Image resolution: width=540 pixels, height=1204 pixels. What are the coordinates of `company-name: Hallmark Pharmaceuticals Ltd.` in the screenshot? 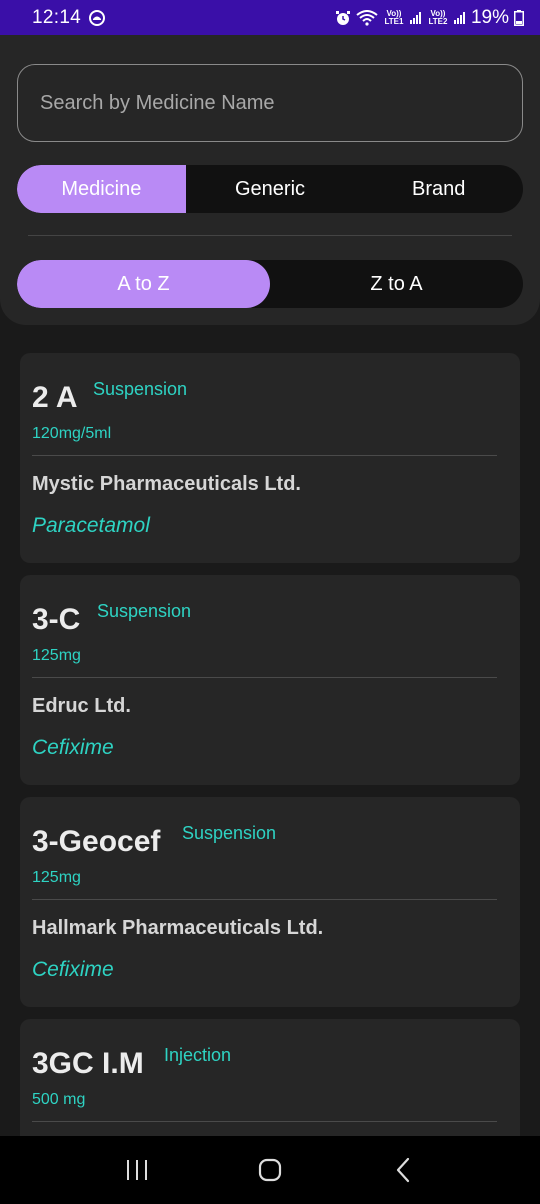 It's located at (178, 928).